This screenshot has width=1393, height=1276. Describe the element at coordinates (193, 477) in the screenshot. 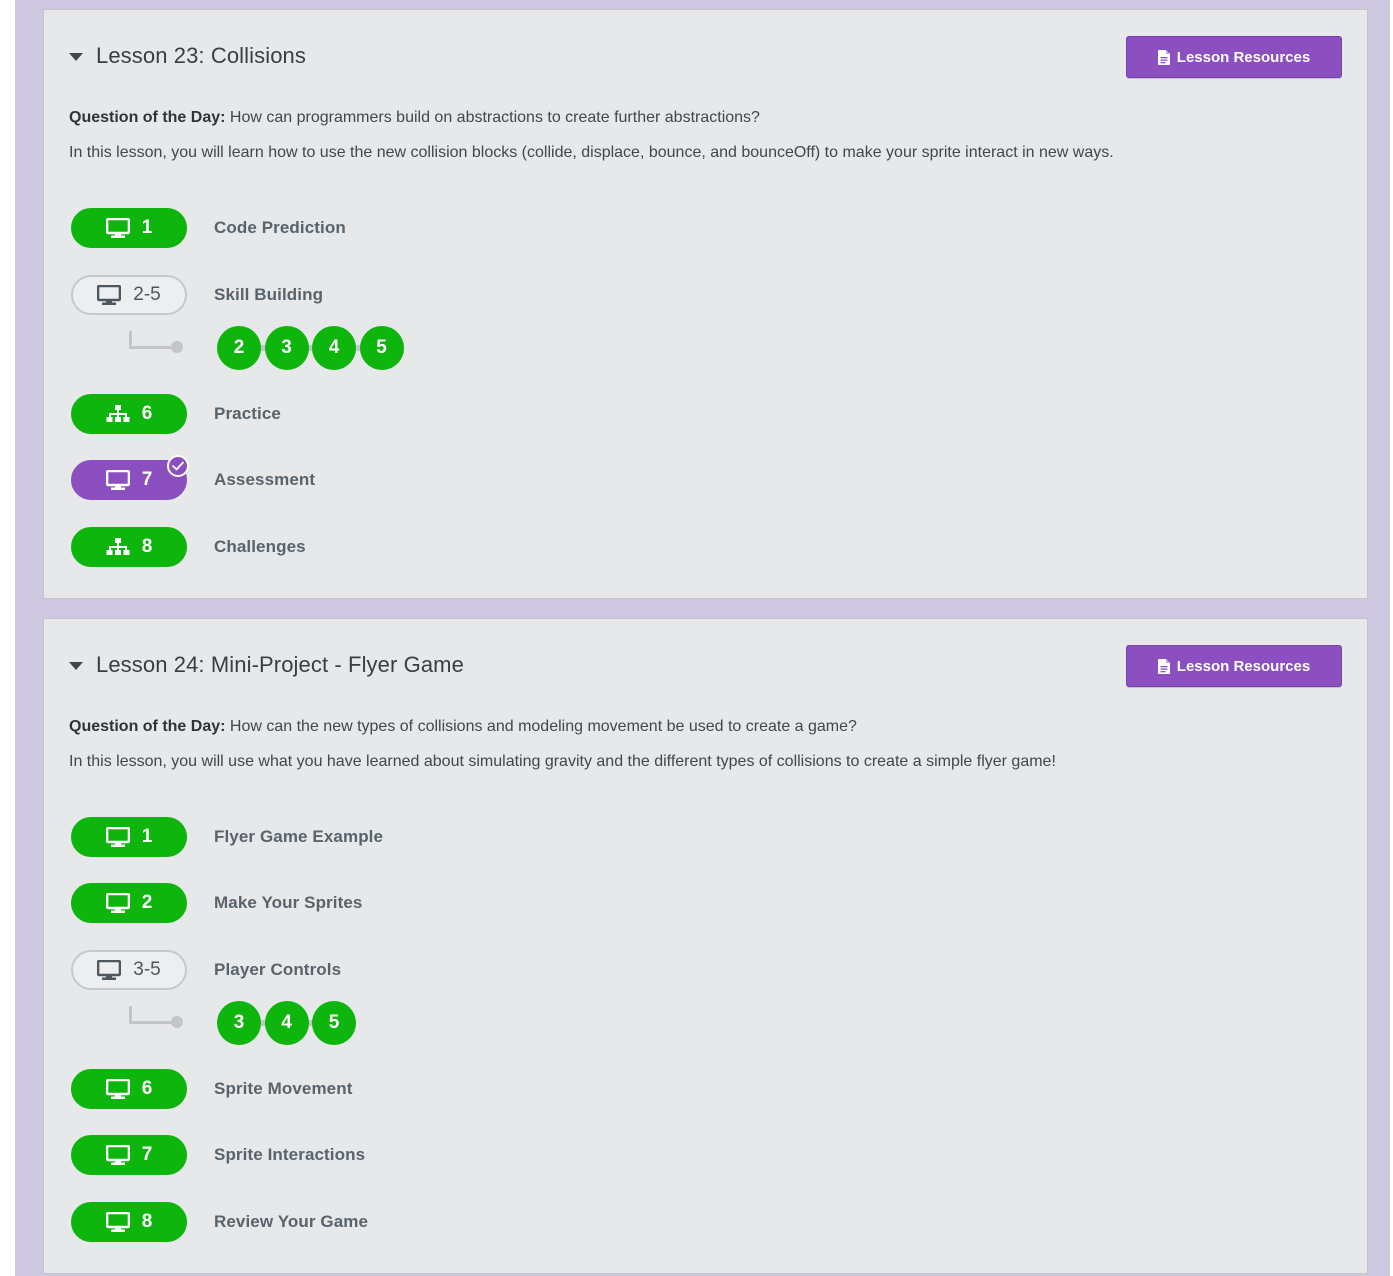

I see `level-row: 7 Assessment` at that location.